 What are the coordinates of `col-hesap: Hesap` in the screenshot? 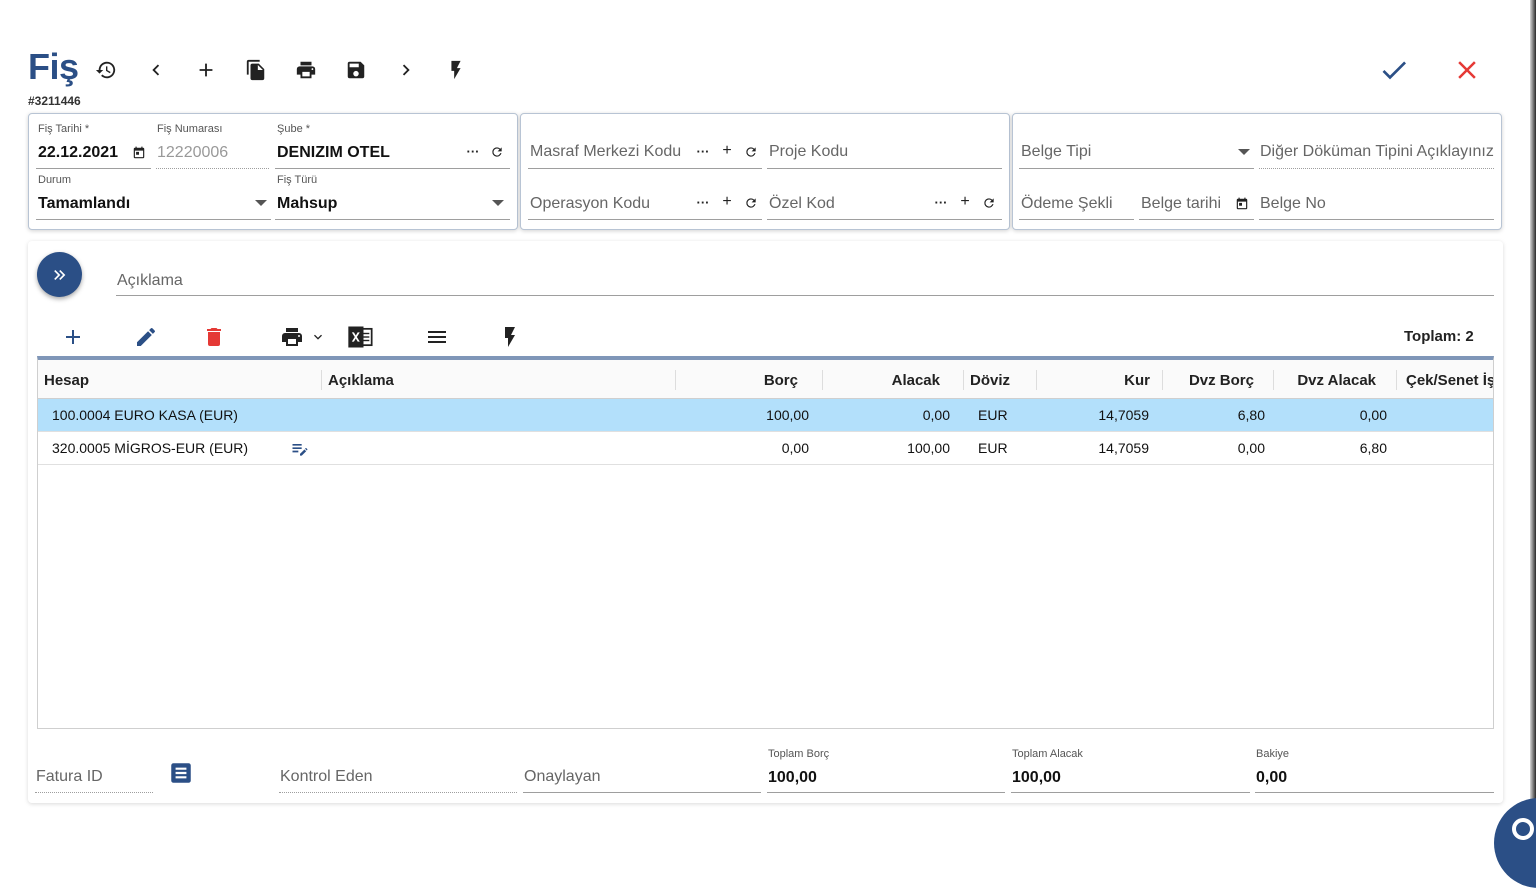 It's located at (66, 380).